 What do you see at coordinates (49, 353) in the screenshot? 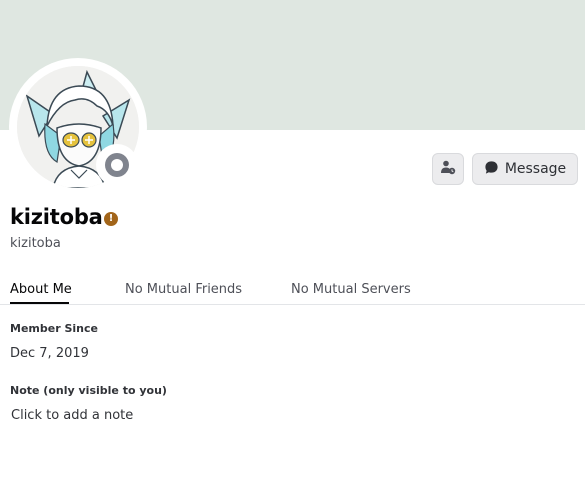
I see `member-since-date: Dec 7, 2019` at bounding box center [49, 353].